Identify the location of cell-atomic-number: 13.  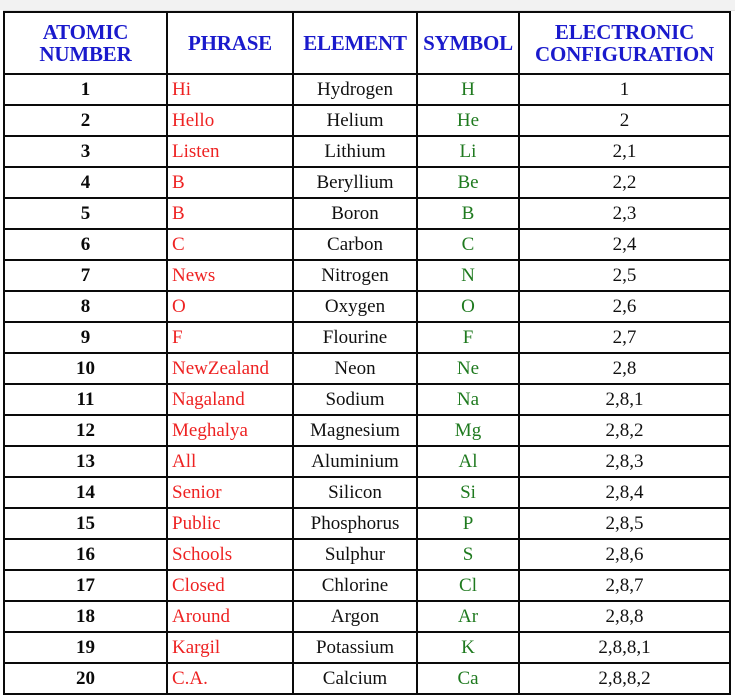
(85, 461).